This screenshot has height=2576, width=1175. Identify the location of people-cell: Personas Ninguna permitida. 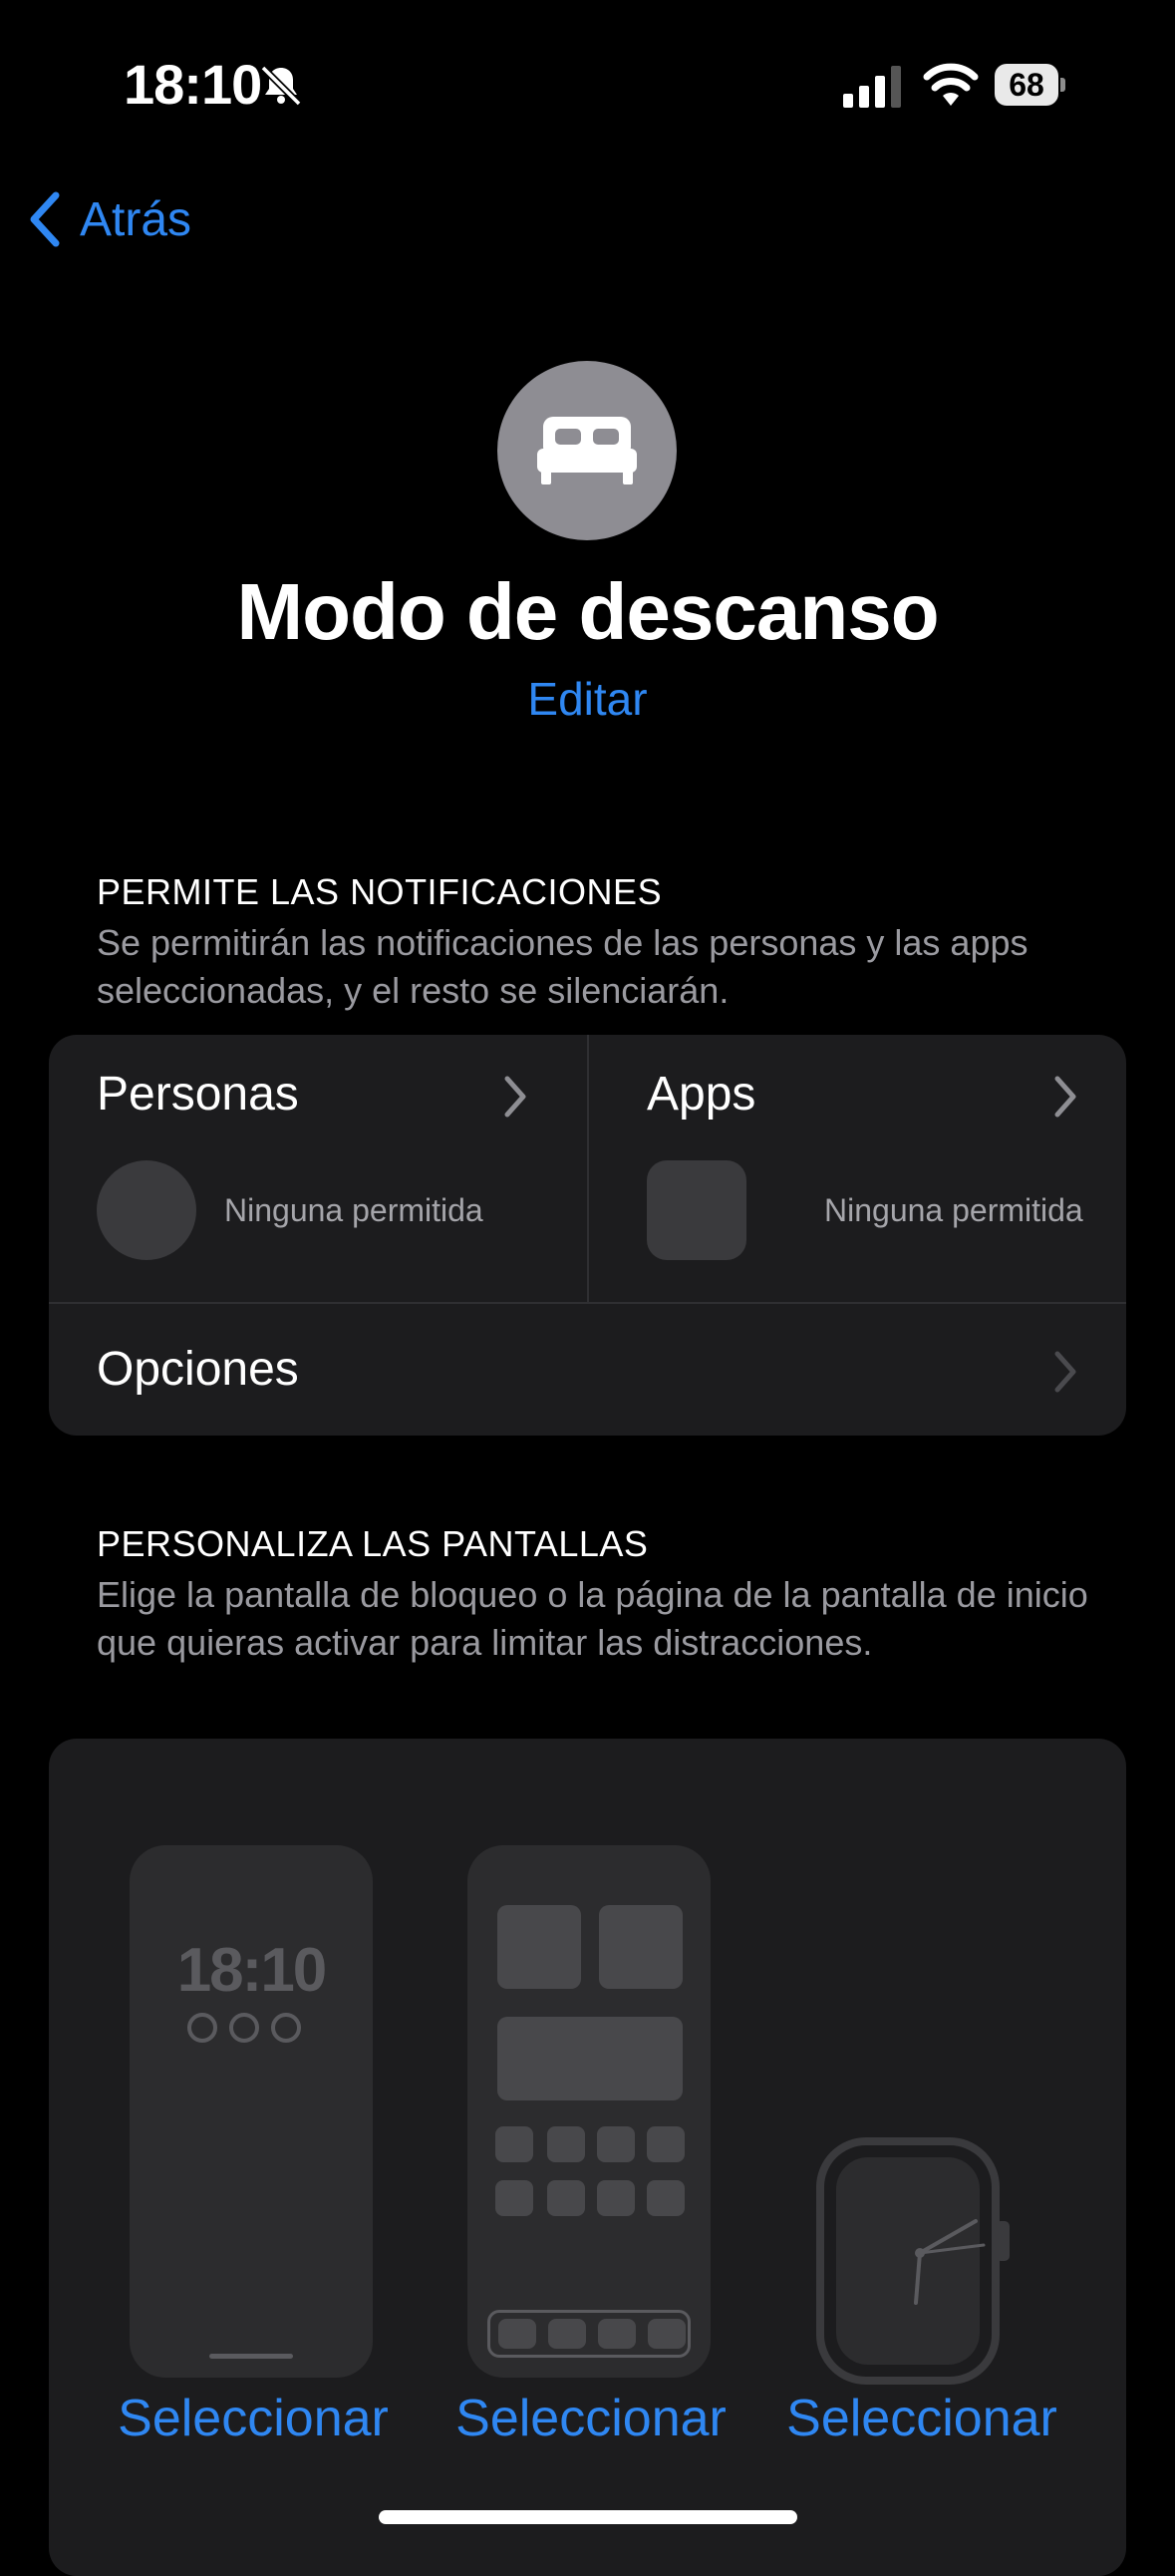
(318, 1168).